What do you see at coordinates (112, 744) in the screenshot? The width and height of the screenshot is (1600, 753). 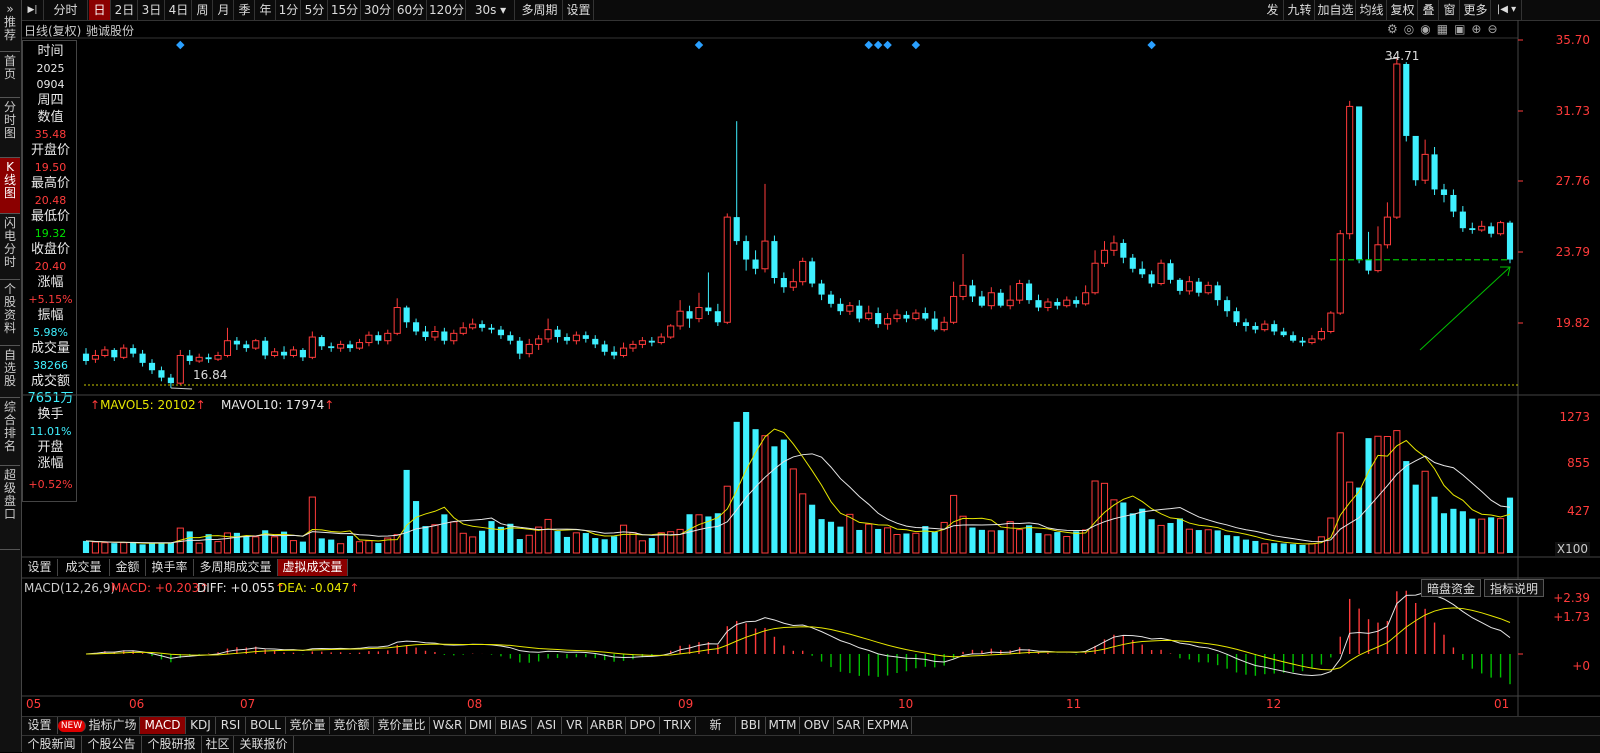 I see `bottom-tab: 个股公告` at bounding box center [112, 744].